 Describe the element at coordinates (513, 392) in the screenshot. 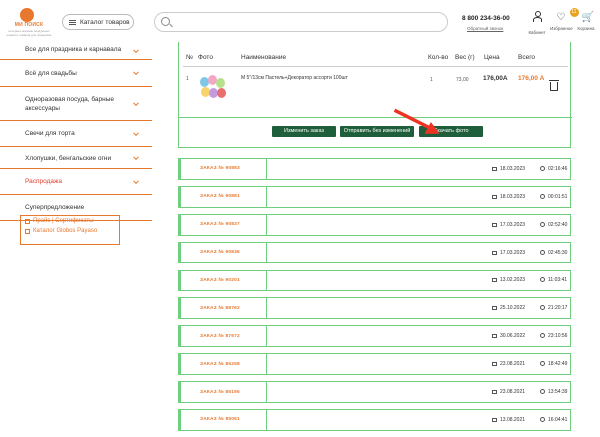

I see `order-date-value: 23.08.2021` at that location.